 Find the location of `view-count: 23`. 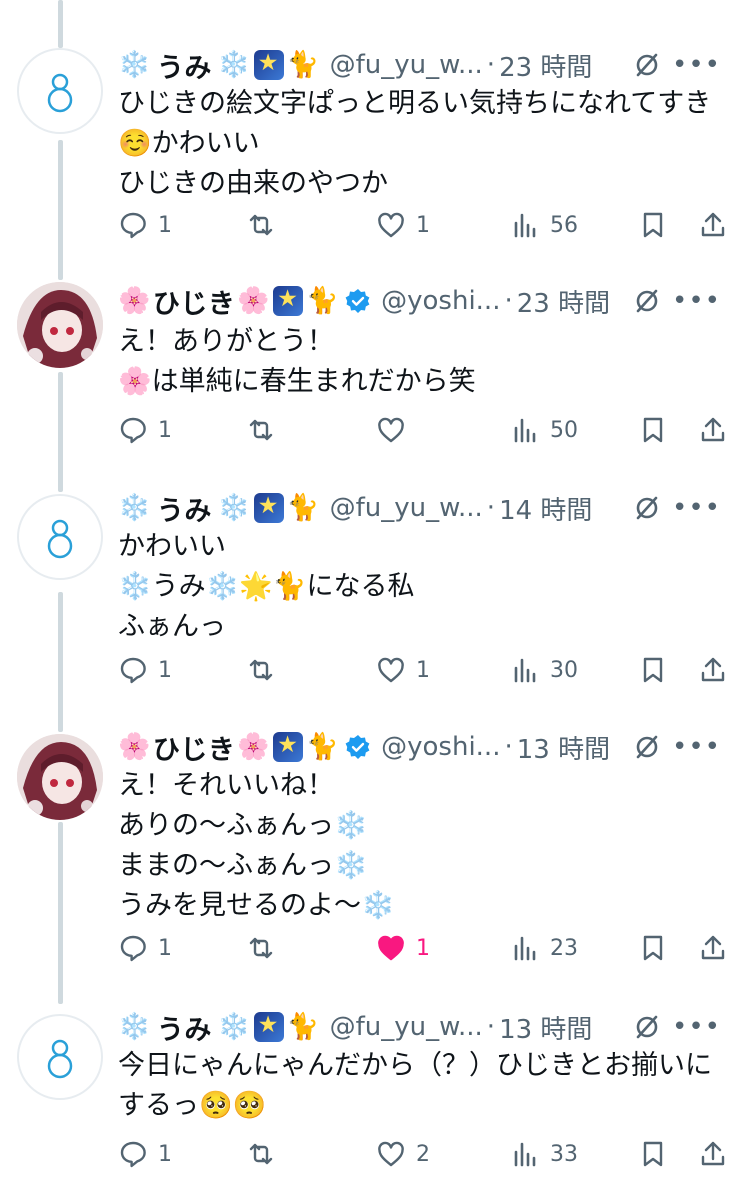

view-count: 23 is located at coordinates (564, 948).